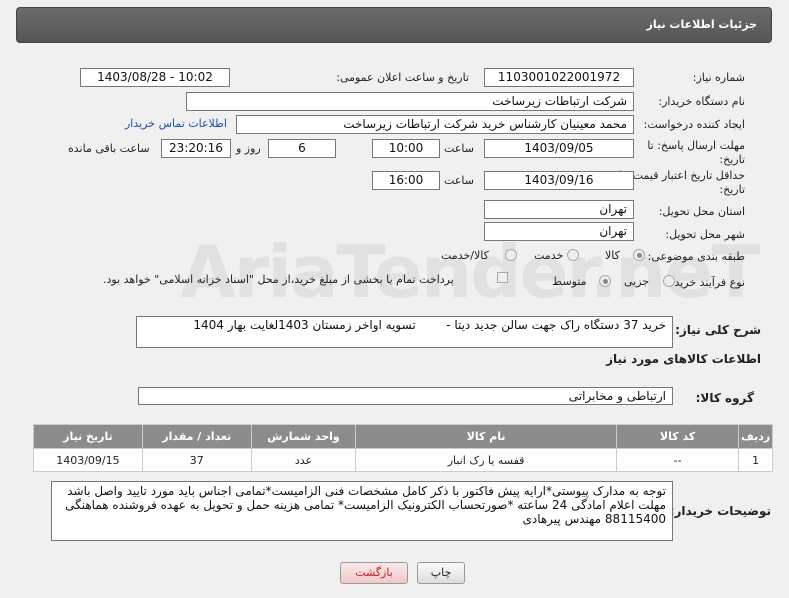 The height and width of the screenshot is (598, 789). What do you see at coordinates (196, 460) in the screenshot?
I see `cell-qty: 37` at bounding box center [196, 460].